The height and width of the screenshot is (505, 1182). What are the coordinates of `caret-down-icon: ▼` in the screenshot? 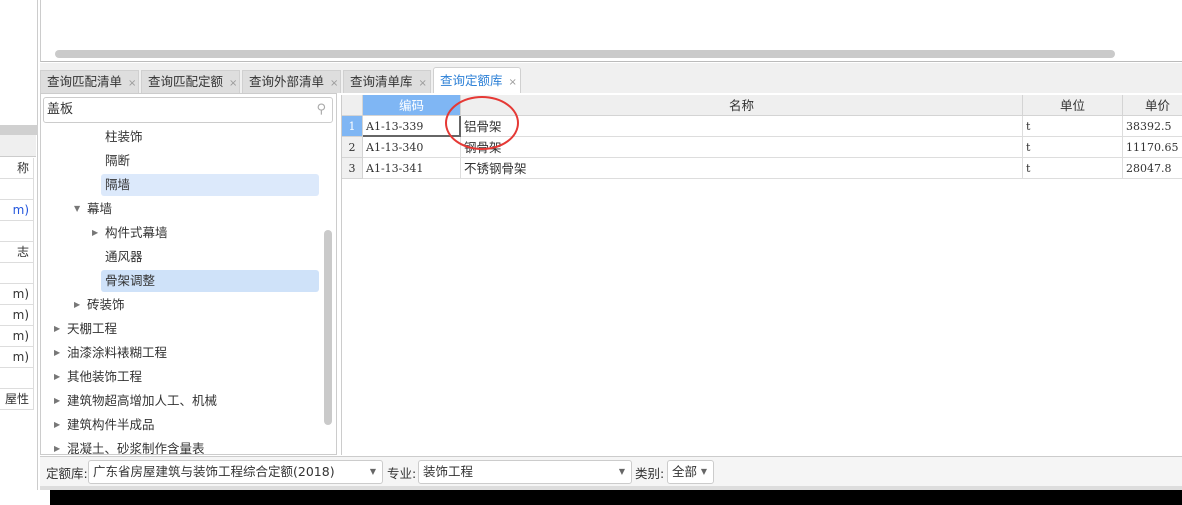 It's located at (77, 209).